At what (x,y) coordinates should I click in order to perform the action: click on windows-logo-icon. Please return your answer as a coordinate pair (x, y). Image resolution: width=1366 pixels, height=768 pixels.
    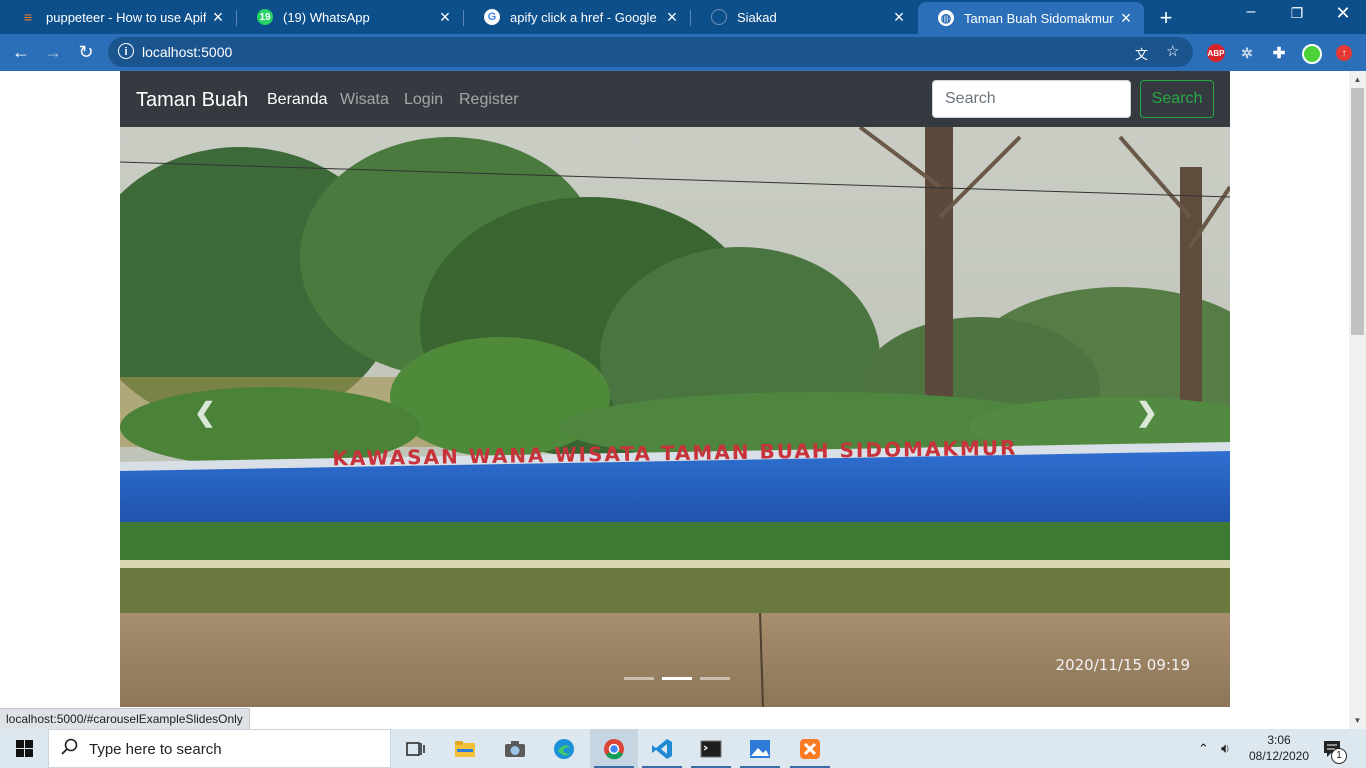
    Looking at the image, I should click on (24, 748).